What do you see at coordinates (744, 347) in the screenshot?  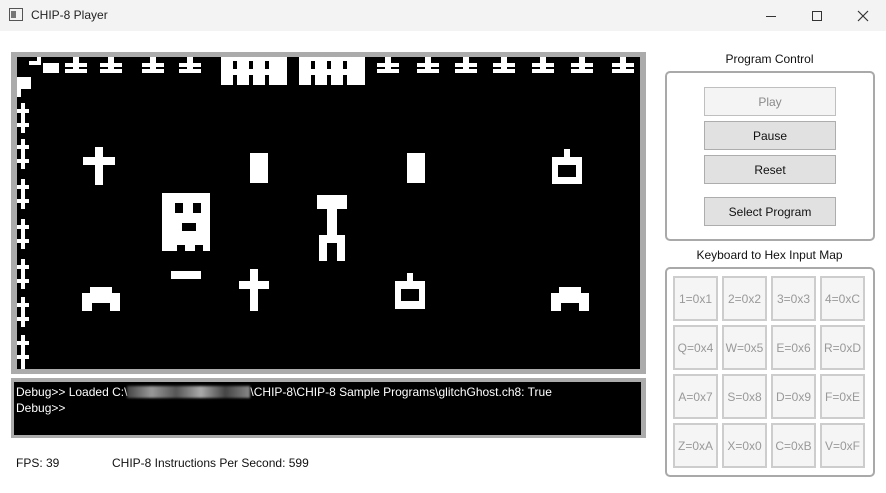 I see `key-w-button: W=0x5` at bounding box center [744, 347].